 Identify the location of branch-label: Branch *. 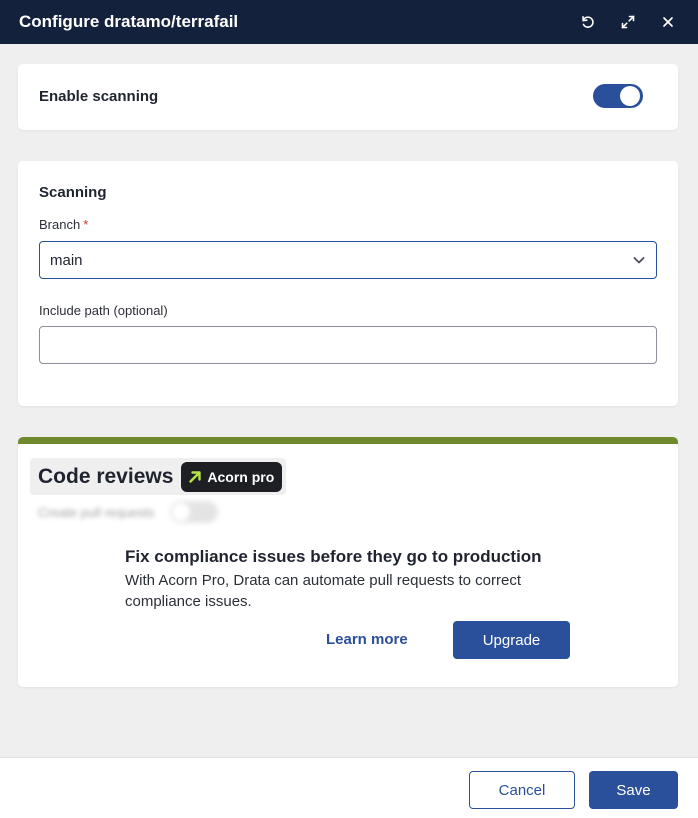
(63, 224).